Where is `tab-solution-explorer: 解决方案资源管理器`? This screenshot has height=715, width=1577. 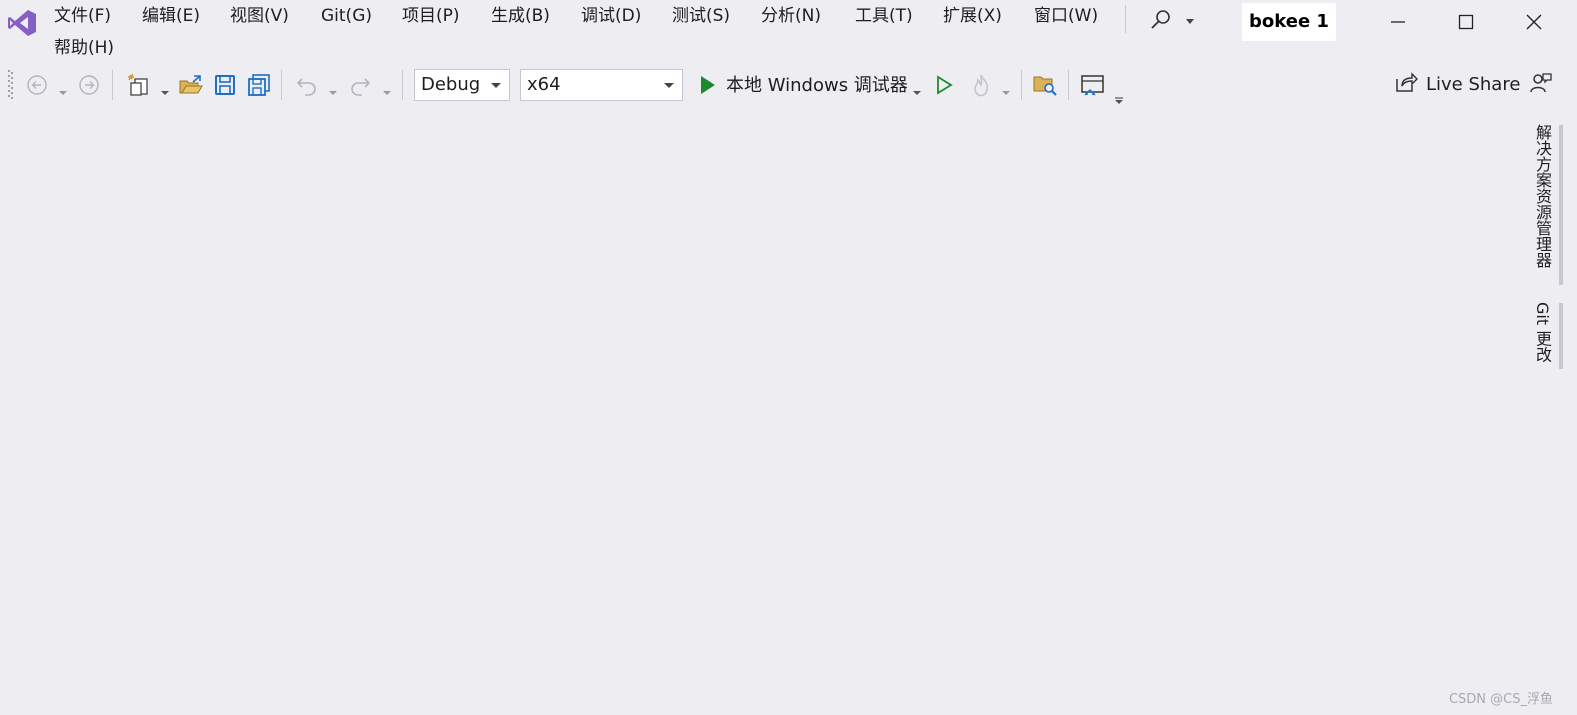 tab-solution-explorer: 解决方案资源管理器 is located at coordinates (1542, 196).